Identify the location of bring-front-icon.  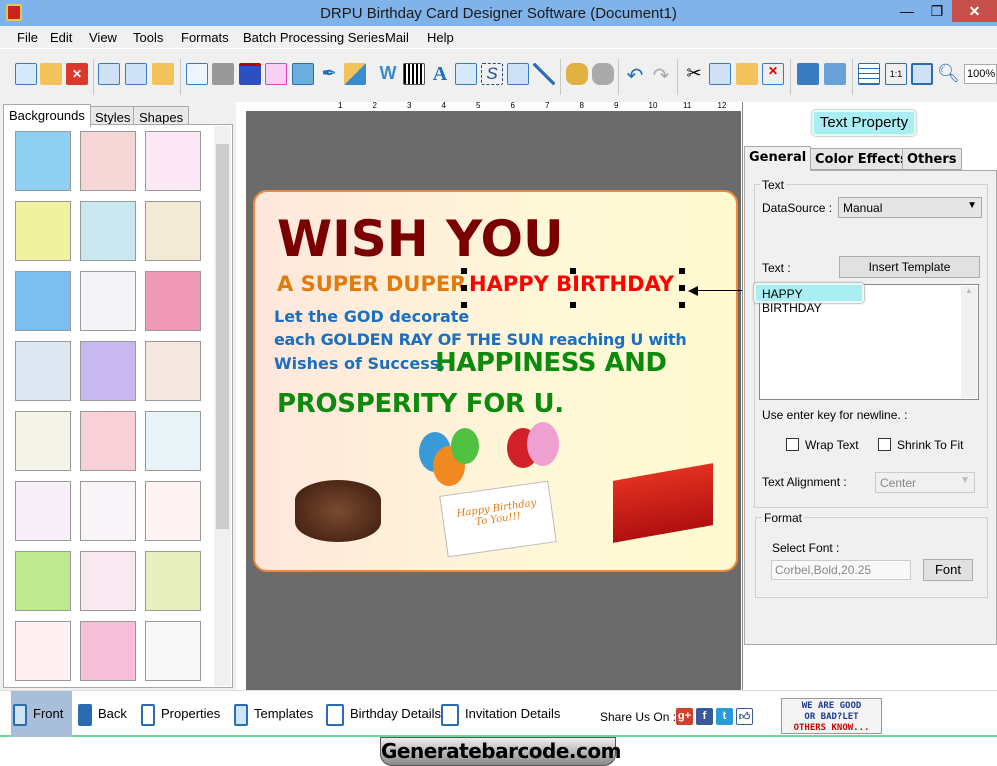
(808, 74).